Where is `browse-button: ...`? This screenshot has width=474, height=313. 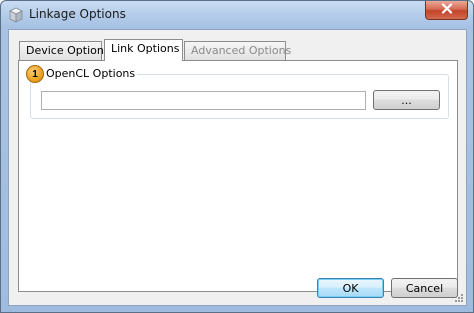 browse-button: ... is located at coordinates (406, 100).